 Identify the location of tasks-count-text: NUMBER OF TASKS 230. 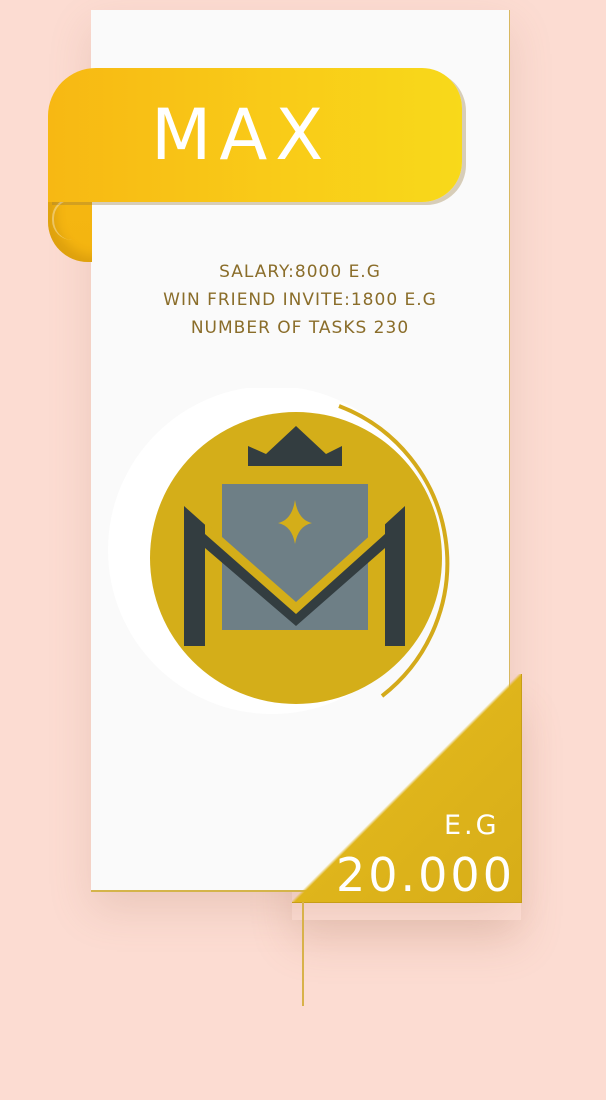
(300, 328).